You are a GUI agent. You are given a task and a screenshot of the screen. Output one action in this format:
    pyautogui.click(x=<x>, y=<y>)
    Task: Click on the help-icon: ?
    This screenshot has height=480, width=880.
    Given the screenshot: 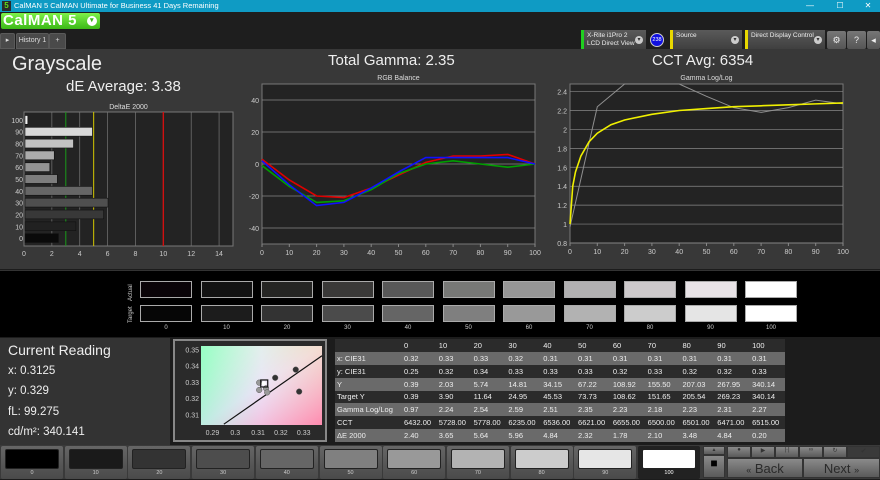 What is the action you would take?
    pyautogui.click(x=856, y=40)
    